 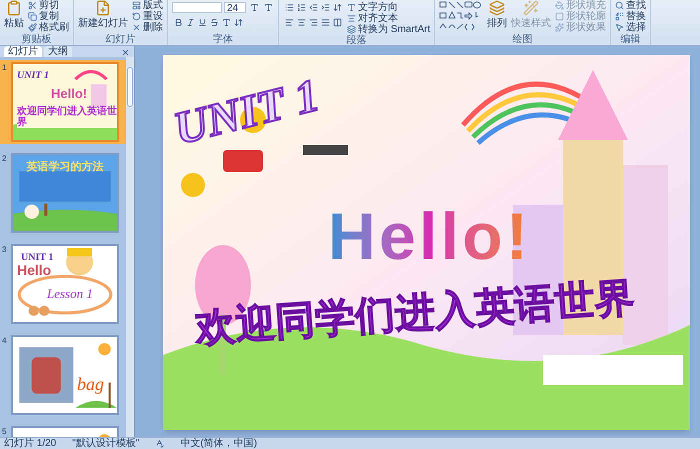 What do you see at coordinates (69, 94) in the screenshot?
I see `greeting-text: Hello!` at bounding box center [69, 94].